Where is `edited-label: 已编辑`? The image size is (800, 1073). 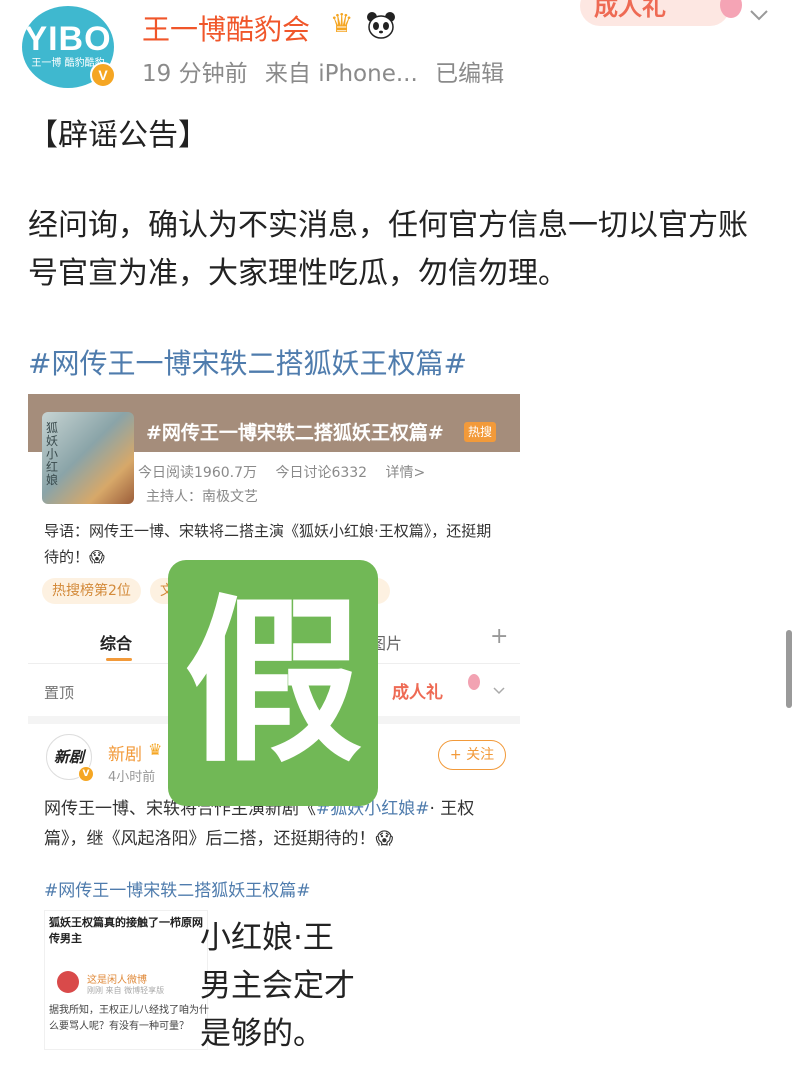 edited-label: 已编辑 is located at coordinates (469, 74).